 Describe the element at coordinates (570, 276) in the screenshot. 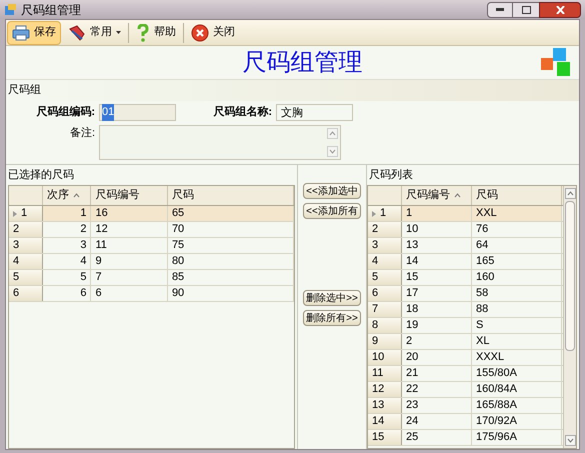

I see `scroll-thumb` at that location.